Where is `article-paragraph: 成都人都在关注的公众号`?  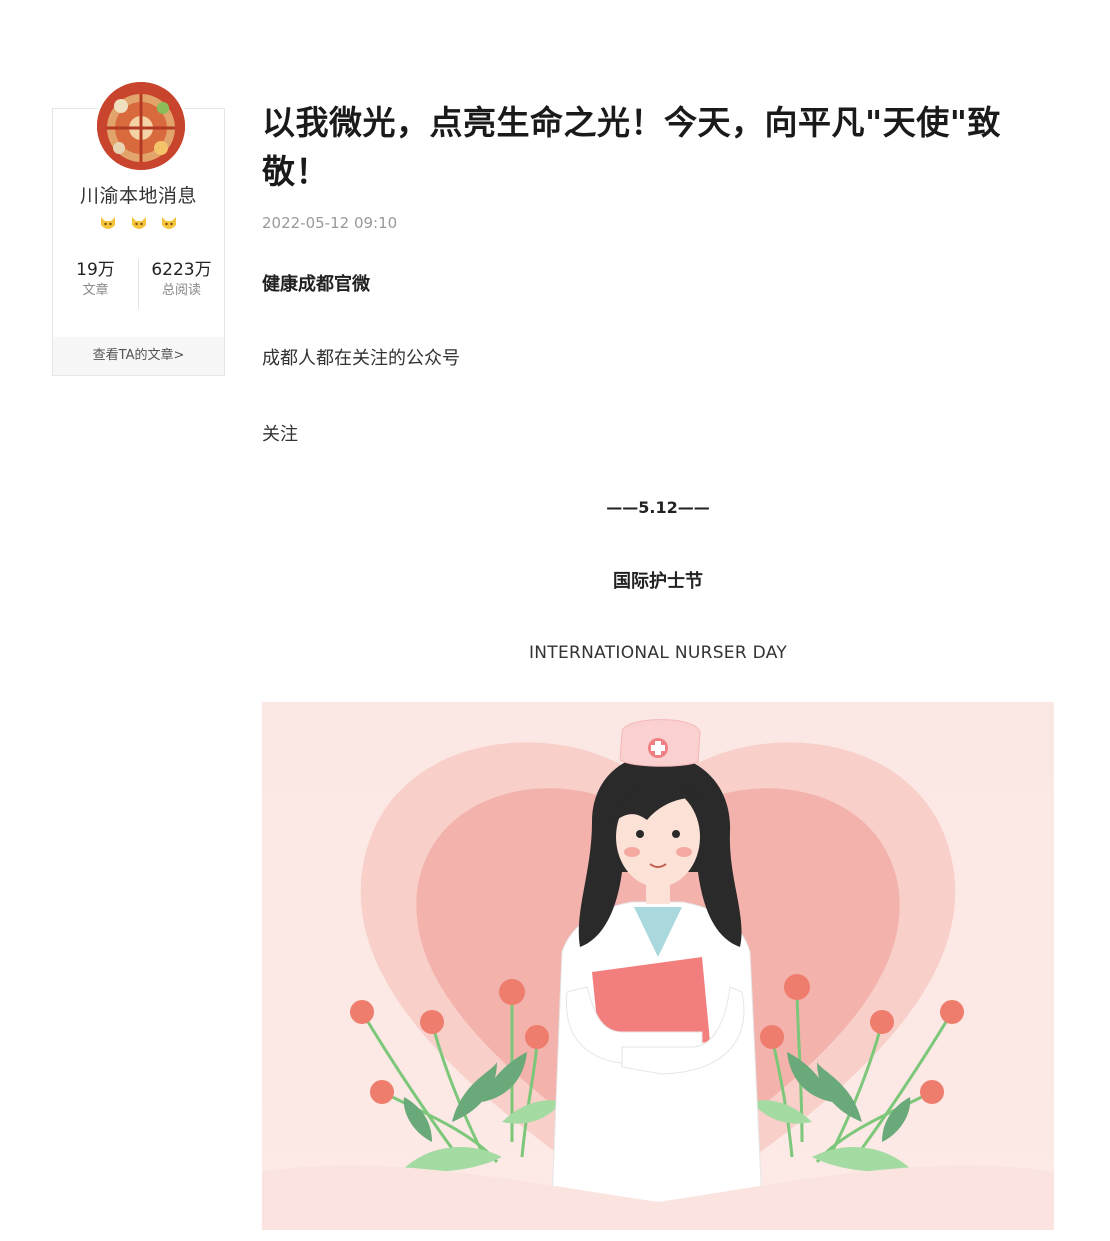 article-paragraph: 成都人都在关注的公众号 is located at coordinates (361, 358).